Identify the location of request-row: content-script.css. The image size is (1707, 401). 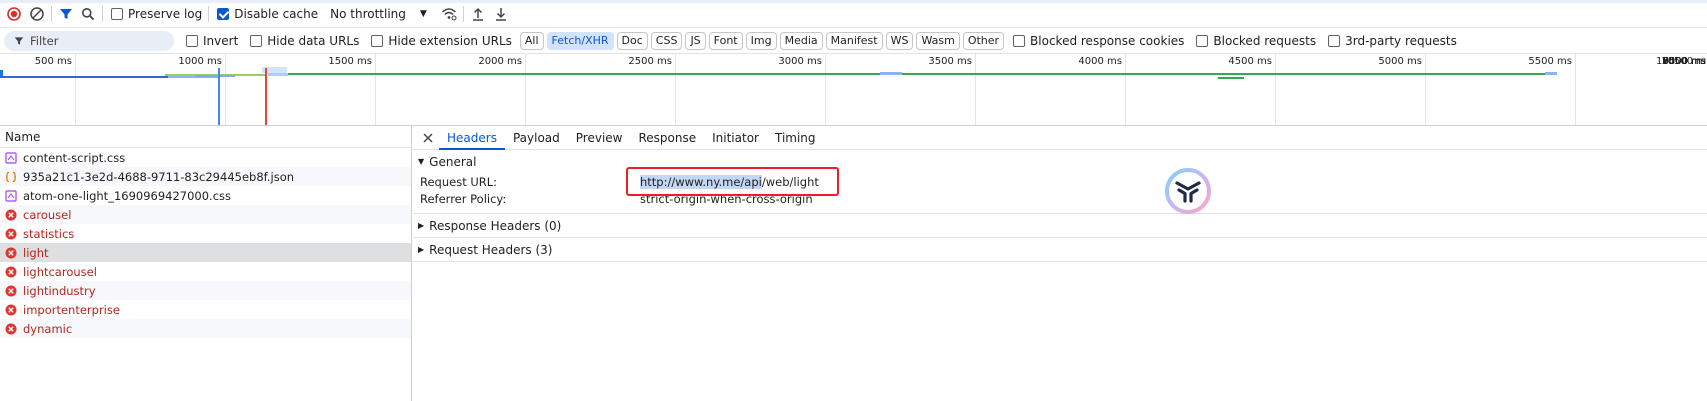
(205, 157).